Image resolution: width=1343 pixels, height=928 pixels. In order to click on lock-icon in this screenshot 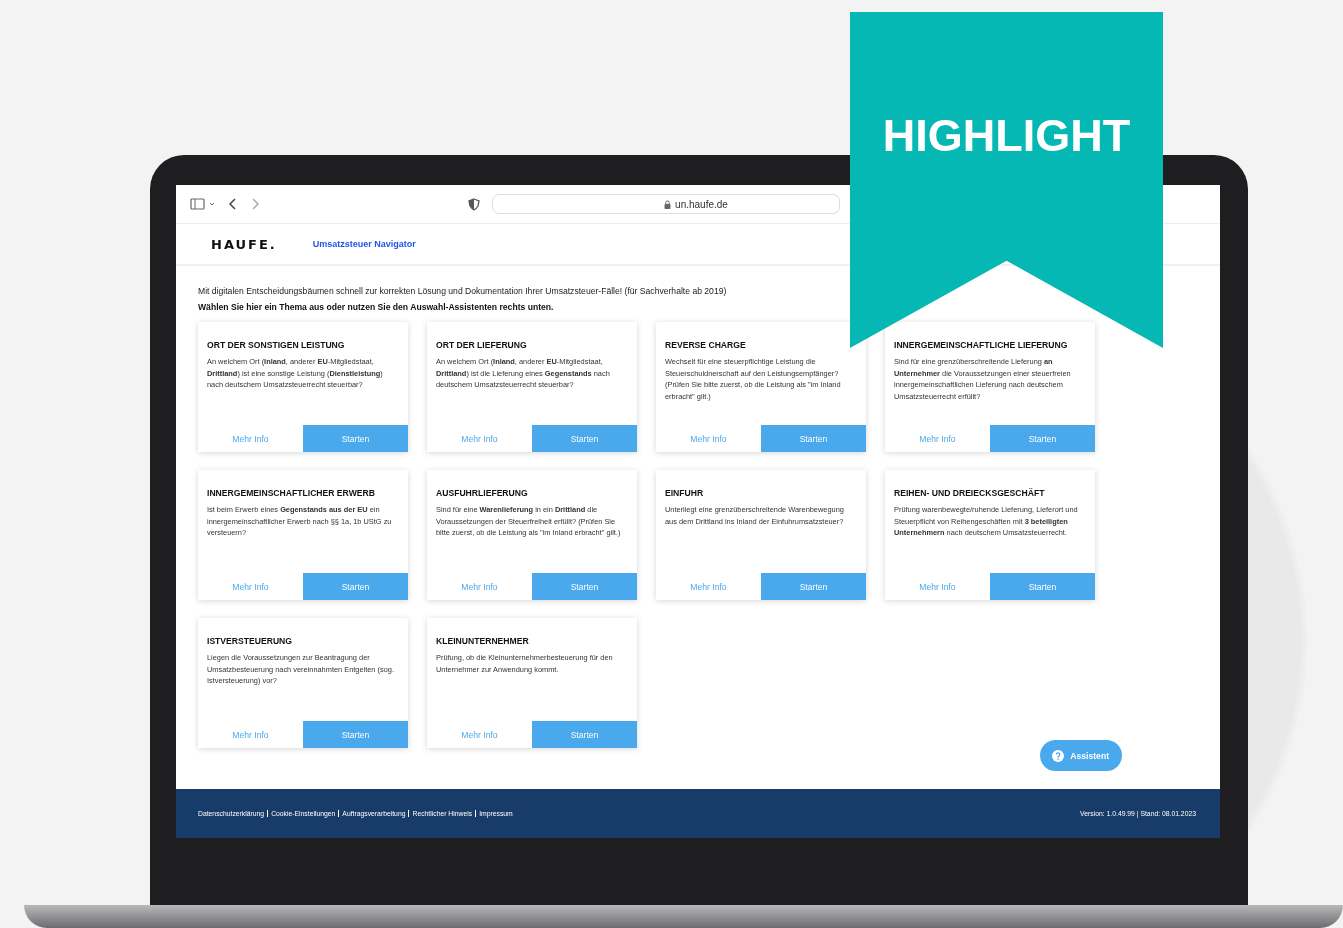, I will do `click(668, 204)`.